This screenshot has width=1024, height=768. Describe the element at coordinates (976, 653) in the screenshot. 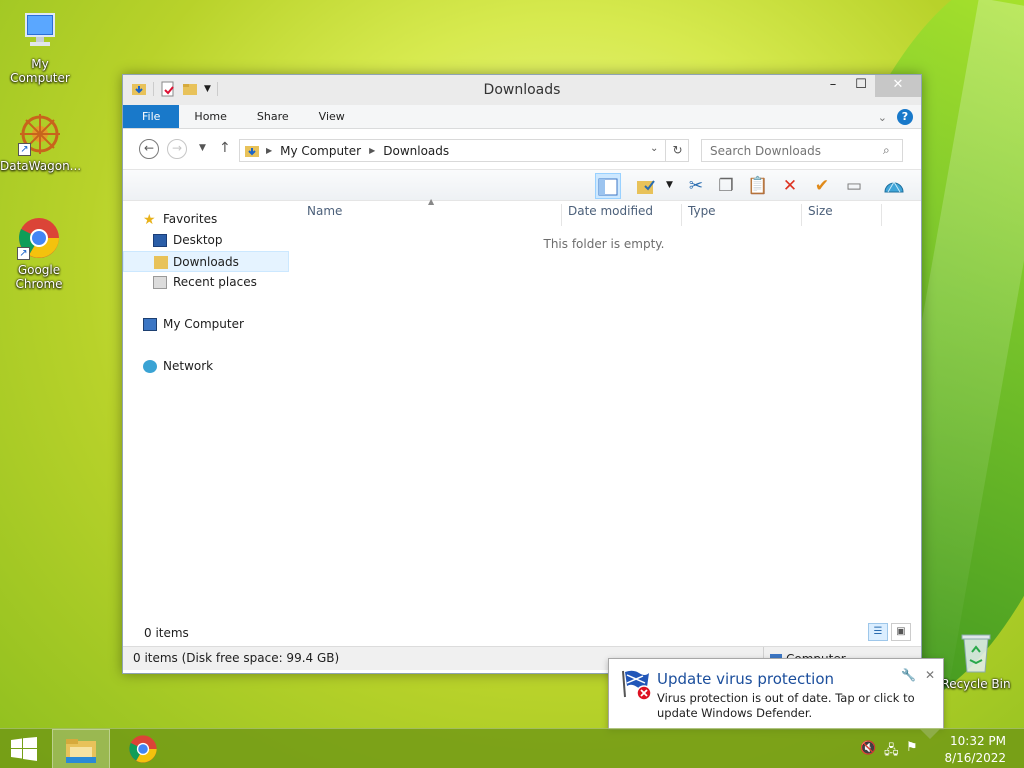

I see `recycle-bin-icon` at that location.